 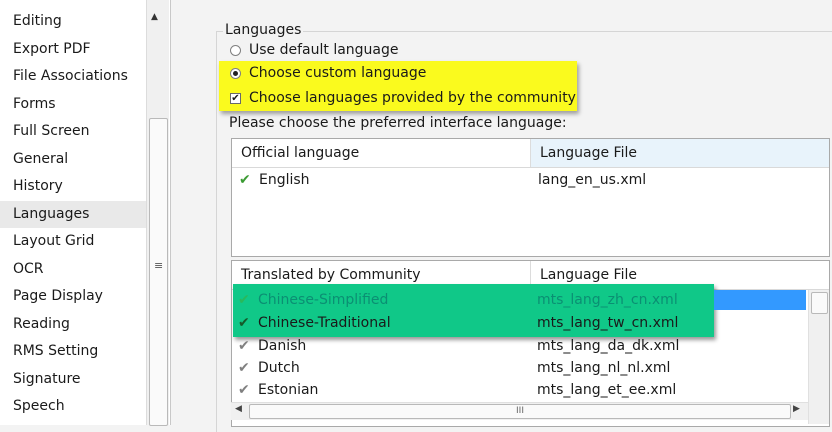 I want to click on sidebar-item-forms: Forms, so click(x=73, y=105).